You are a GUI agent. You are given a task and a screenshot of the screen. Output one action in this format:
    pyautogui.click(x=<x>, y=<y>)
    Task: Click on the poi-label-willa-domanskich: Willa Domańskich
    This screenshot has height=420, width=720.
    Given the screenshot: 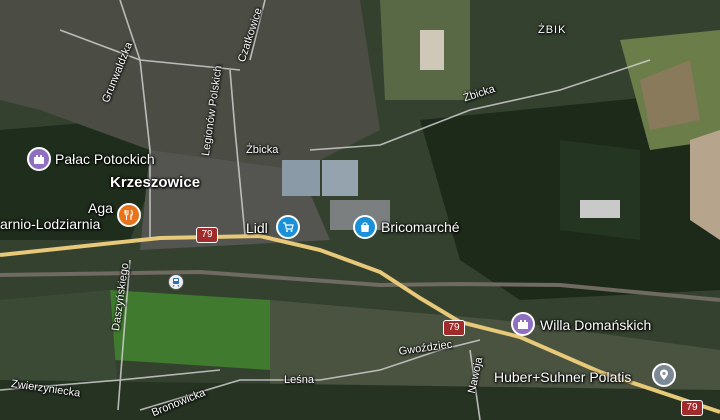 What is the action you would take?
    pyautogui.click(x=595, y=325)
    